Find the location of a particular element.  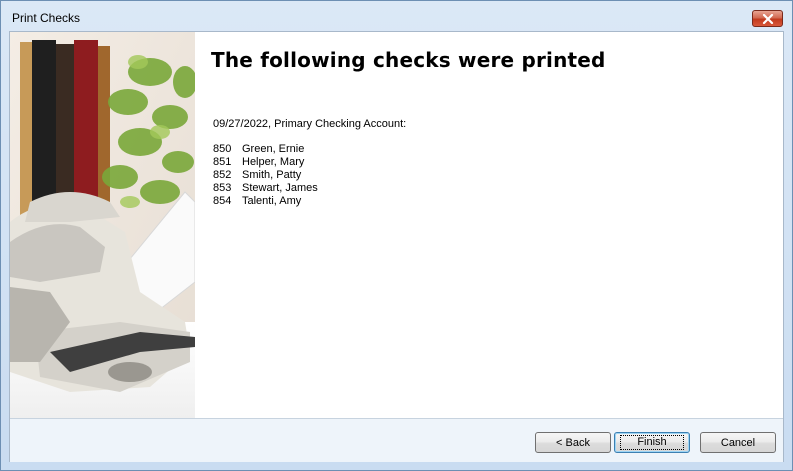

finish-label: Finish is located at coordinates (652, 442).